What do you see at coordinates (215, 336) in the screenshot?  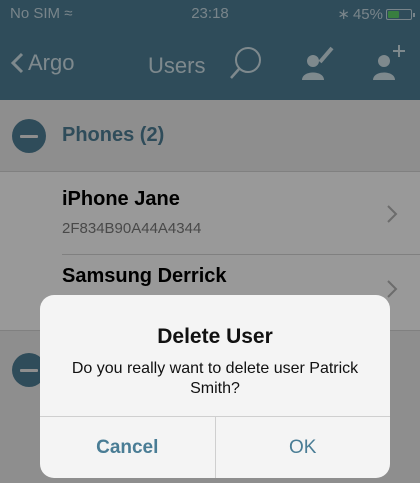 I see `alert-title: Delete User` at bounding box center [215, 336].